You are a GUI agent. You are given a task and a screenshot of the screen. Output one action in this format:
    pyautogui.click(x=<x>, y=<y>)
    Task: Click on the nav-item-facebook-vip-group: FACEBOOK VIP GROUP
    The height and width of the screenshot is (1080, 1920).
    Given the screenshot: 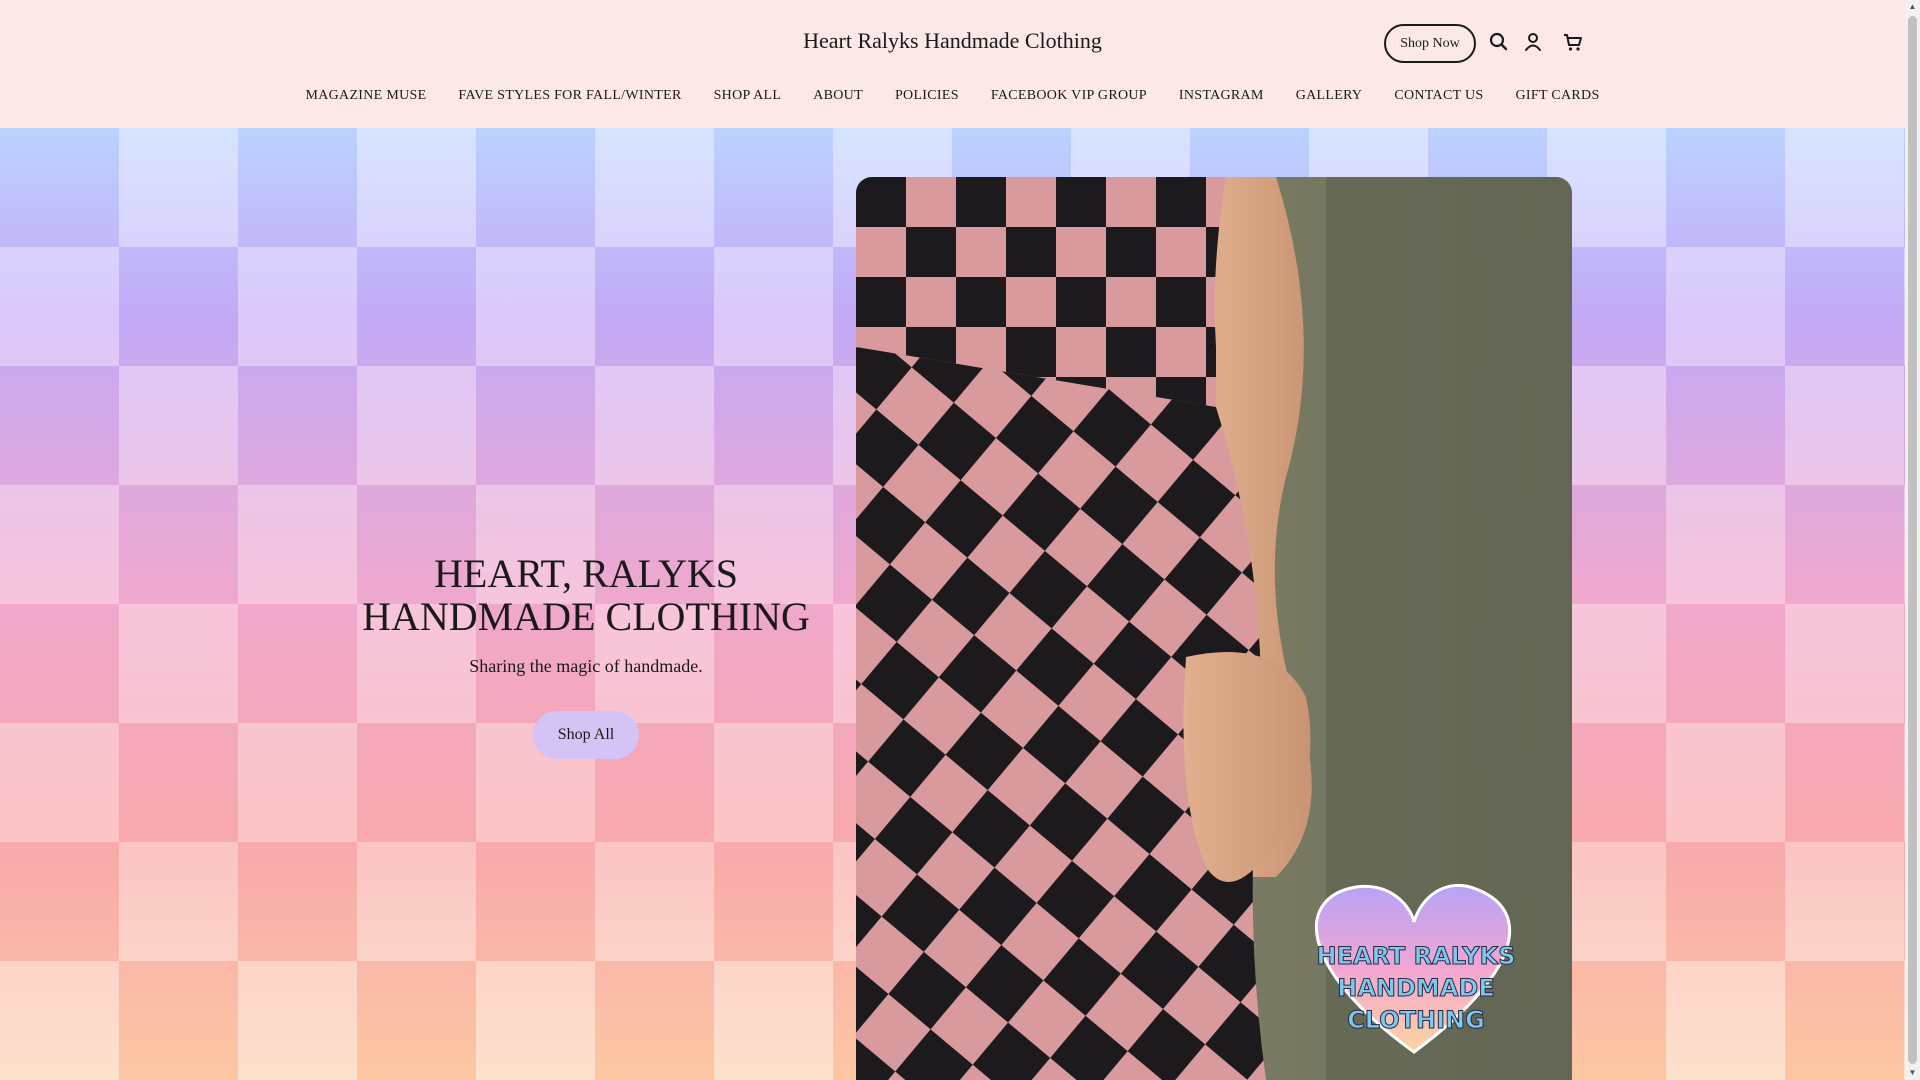 What is the action you would take?
    pyautogui.click(x=1069, y=96)
    